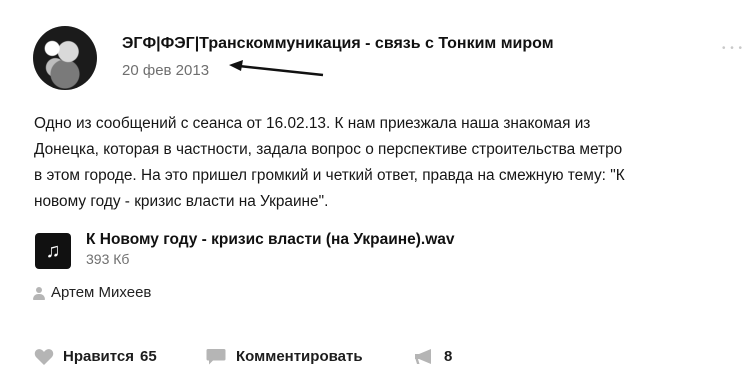  I want to click on share-count: 8, so click(448, 356).